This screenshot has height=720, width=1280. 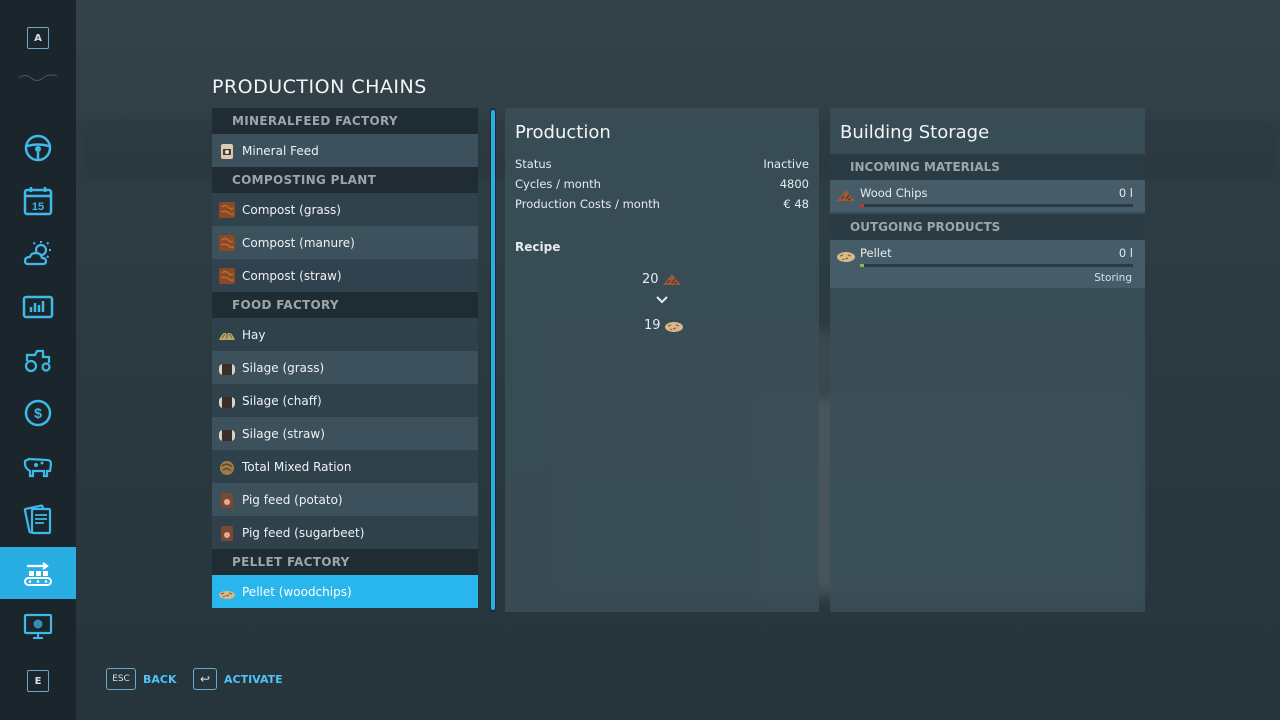 What do you see at coordinates (652, 325) in the screenshot?
I see `recipe-output-amount: 19` at bounding box center [652, 325].